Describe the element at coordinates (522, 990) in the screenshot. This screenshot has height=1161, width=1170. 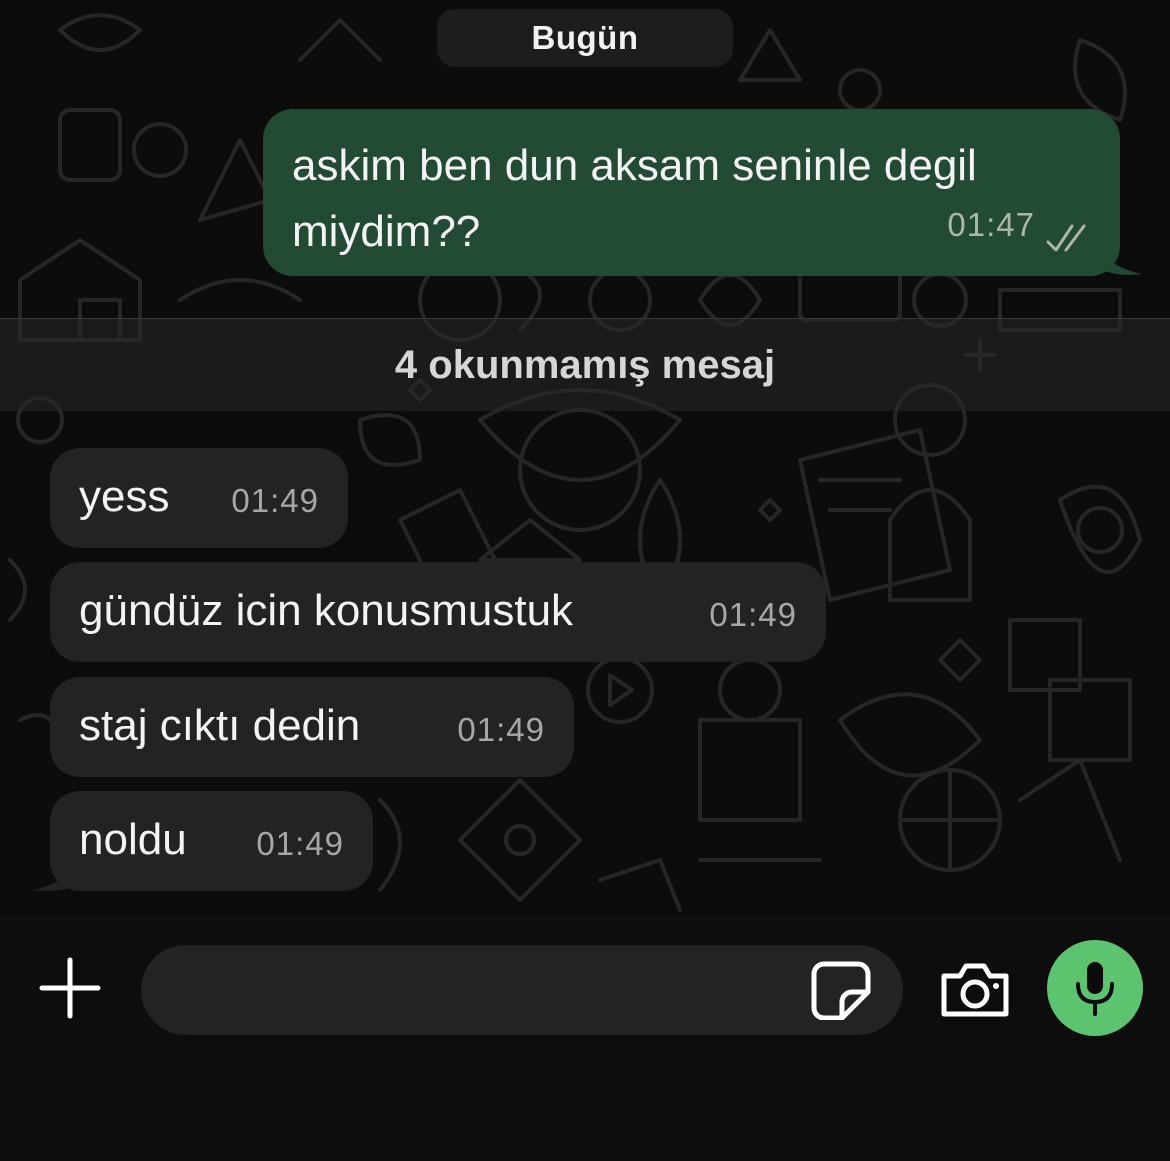
I see `message-input` at that location.